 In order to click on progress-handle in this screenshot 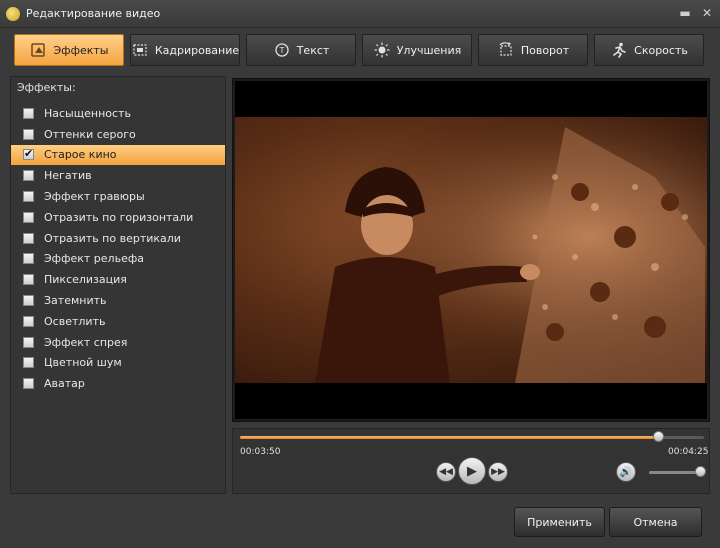, I will do `click(658, 436)`.